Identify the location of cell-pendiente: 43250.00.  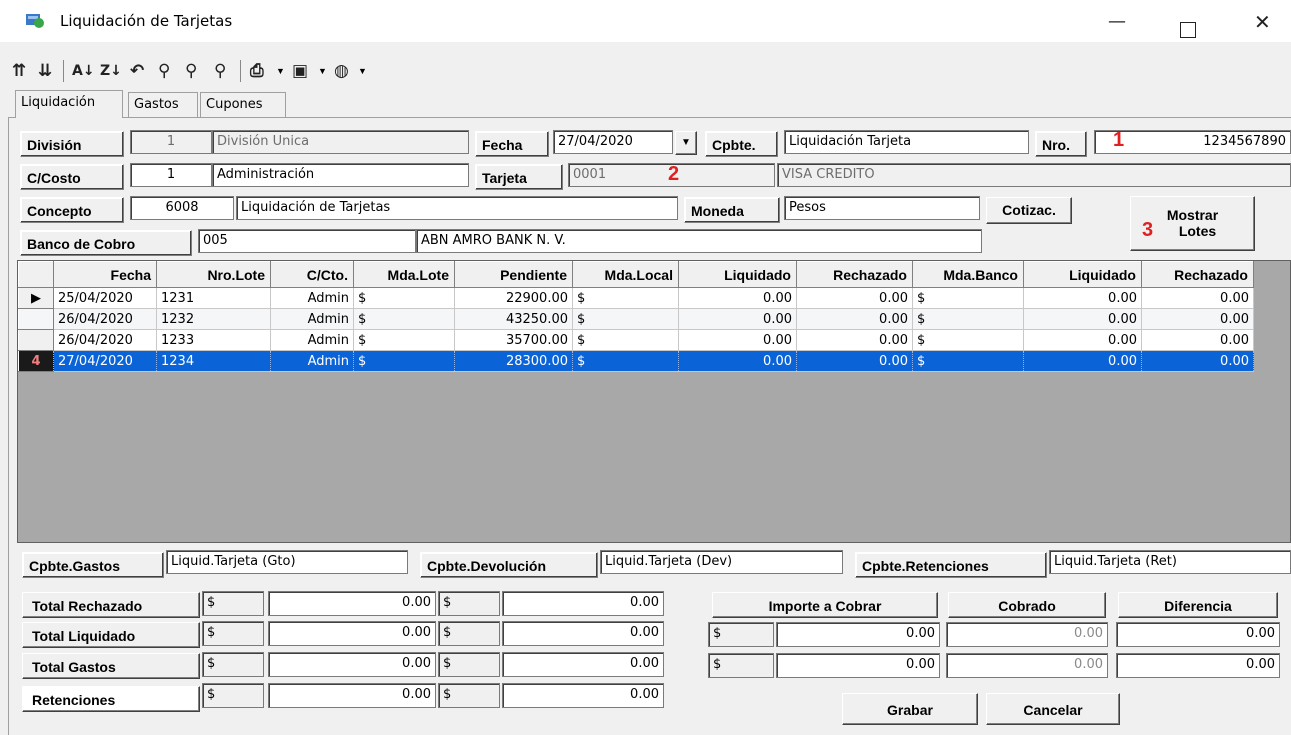
(513, 319).